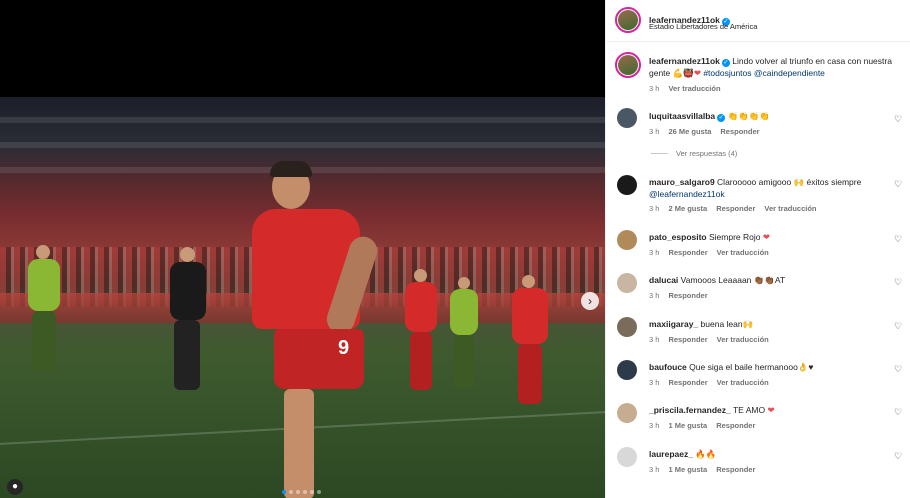 The height and width of the screenshot is (498, 910). I want to click on shirt-number: 9, so click(344, 348).